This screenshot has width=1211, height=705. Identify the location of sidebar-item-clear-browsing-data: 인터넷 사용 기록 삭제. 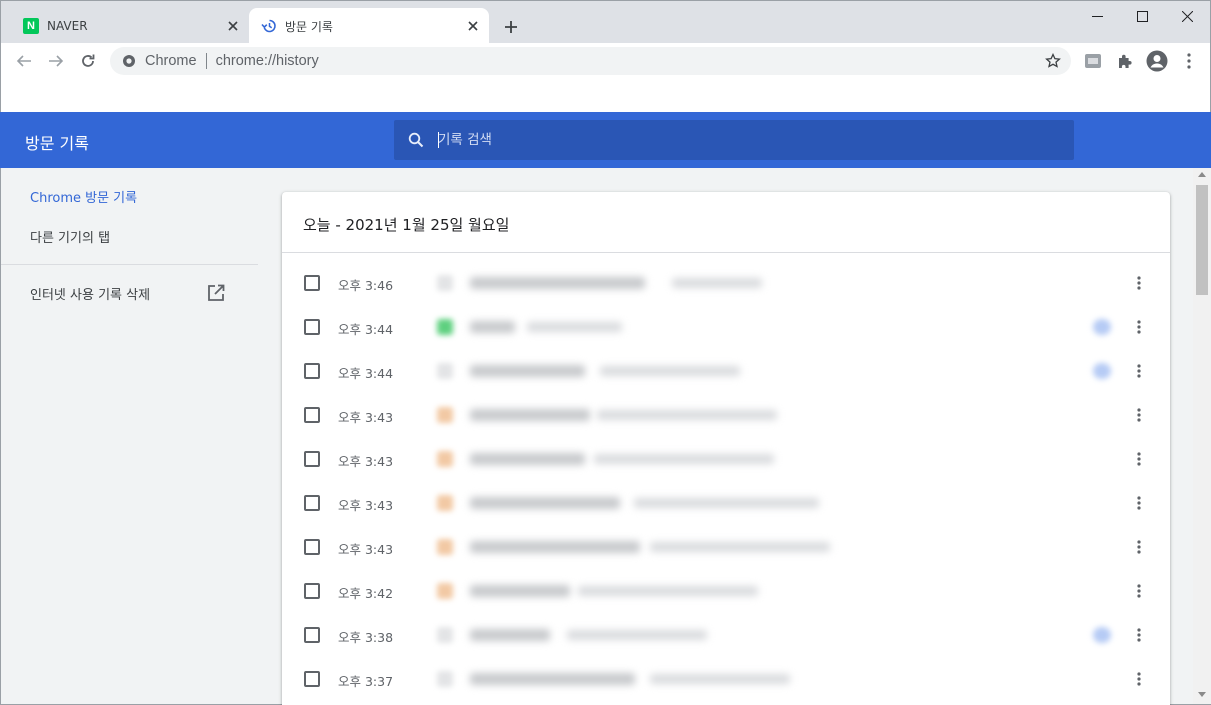
(90, 293).